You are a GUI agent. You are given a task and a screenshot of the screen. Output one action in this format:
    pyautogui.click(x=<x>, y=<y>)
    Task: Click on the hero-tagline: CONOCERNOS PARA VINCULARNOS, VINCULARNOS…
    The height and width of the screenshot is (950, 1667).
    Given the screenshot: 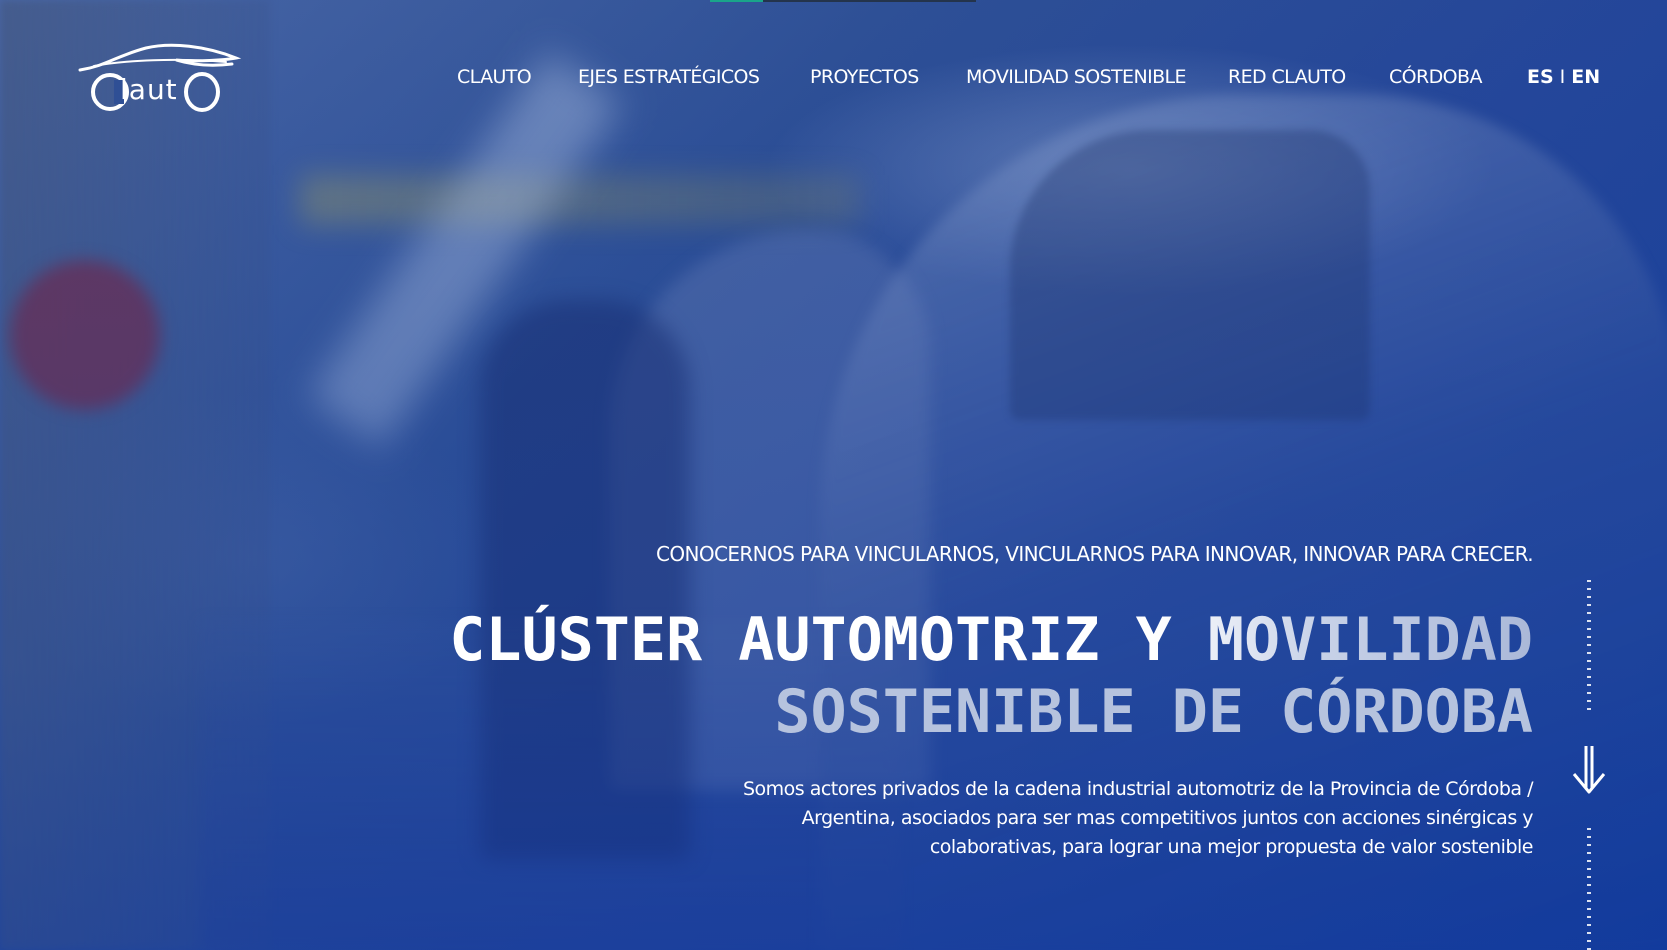 What is the action you would take?
    pyautogui.click(x=1094, y=554)
    